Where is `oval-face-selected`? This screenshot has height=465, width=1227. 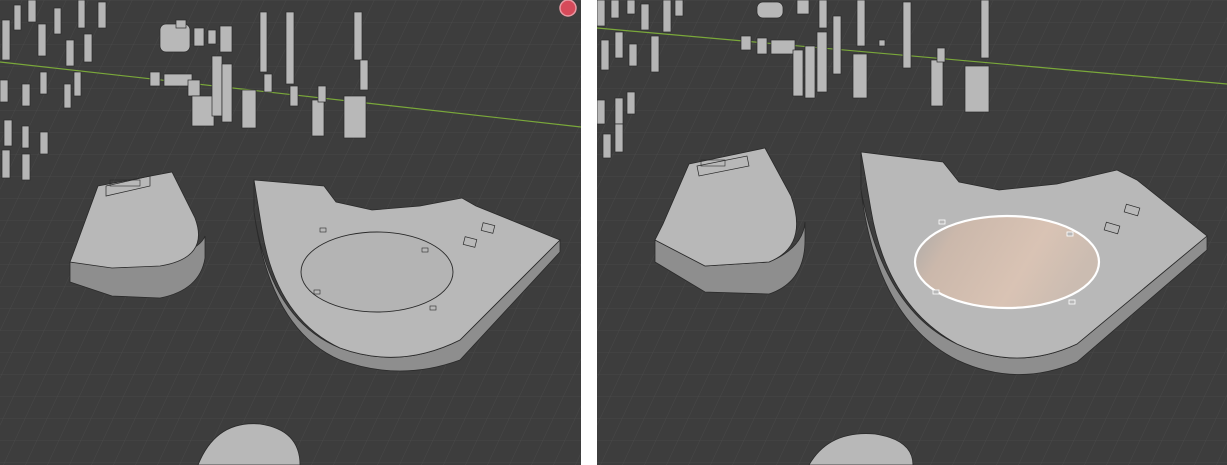 oval-face-selected is located at coordinates (1007, 262).